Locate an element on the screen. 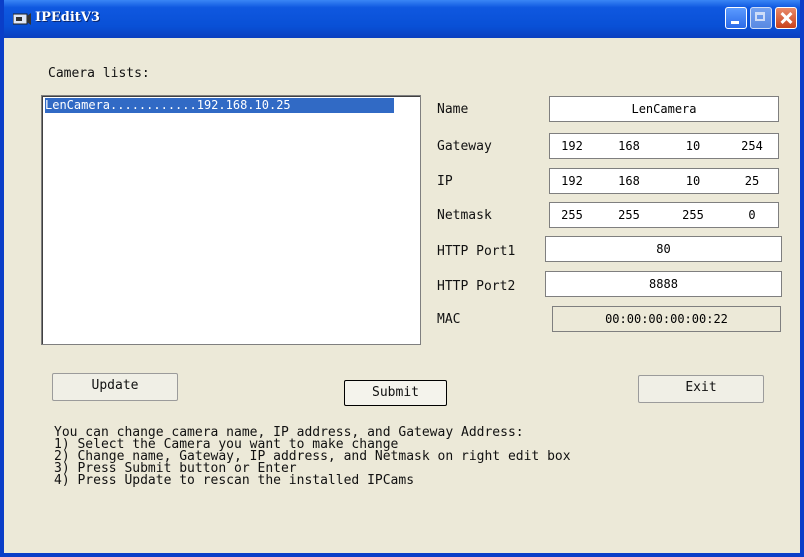 This screenshot has height=557, width=804. netmask-octet-4: 0 is located at coordinates (752, 215).